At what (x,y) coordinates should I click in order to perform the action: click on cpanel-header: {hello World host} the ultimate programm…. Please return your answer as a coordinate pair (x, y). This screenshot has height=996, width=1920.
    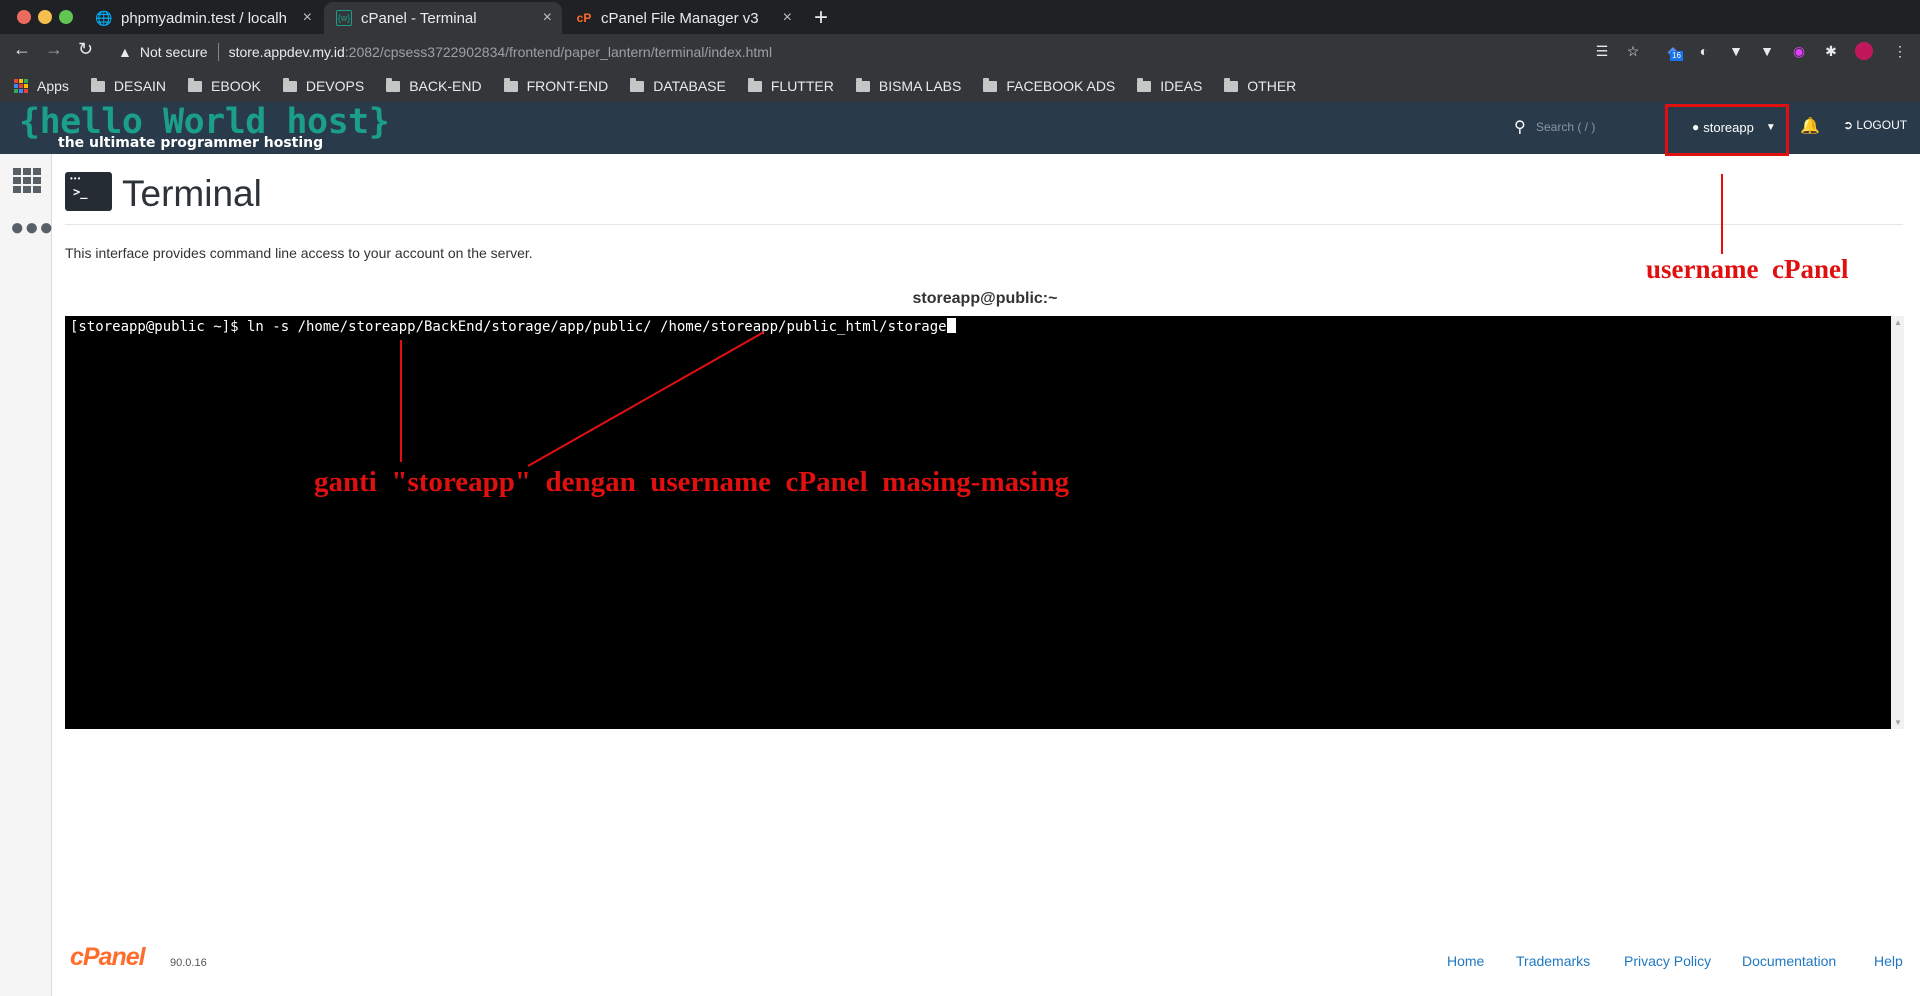
    Looking at the image, I should click on (960, 128).